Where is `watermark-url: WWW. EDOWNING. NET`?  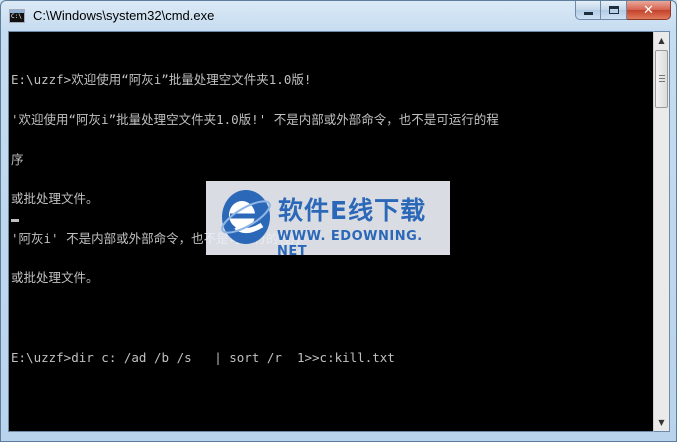 watermark-url: WWW. EDOWNING. NET is located at coordinates (350, 244).